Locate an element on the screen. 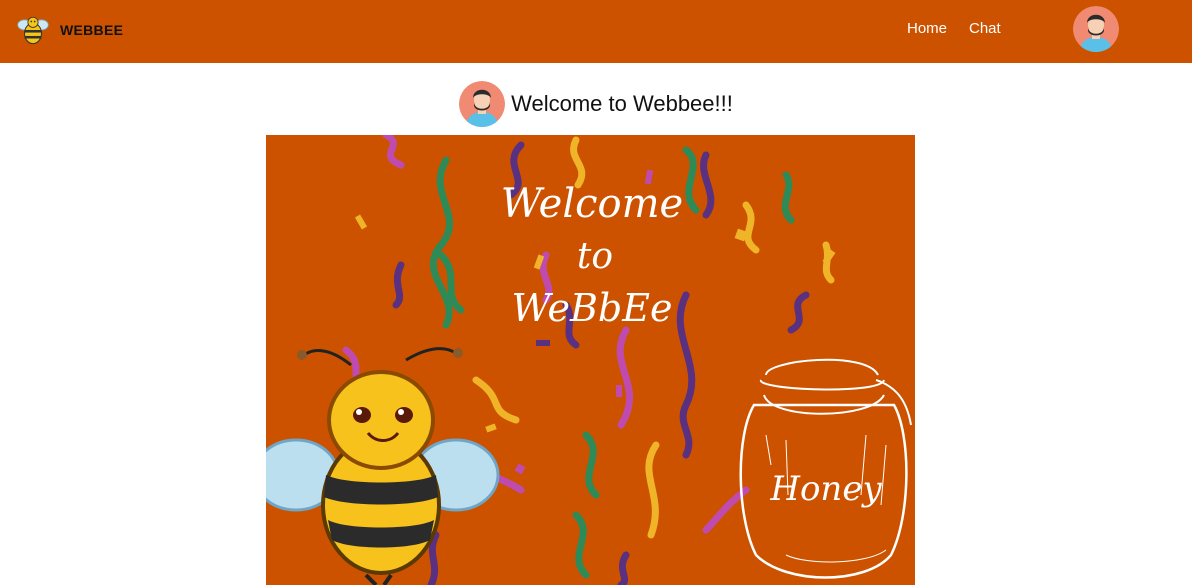 The height and width of the screenshot is (585, 1192). bee-logo-icon is located at coordinates (33, 30).